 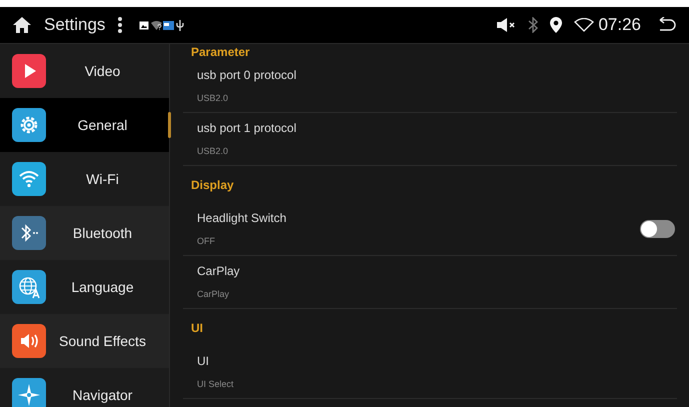 I want to click on setting-title: CarPlay, so click(x=219, y=271).